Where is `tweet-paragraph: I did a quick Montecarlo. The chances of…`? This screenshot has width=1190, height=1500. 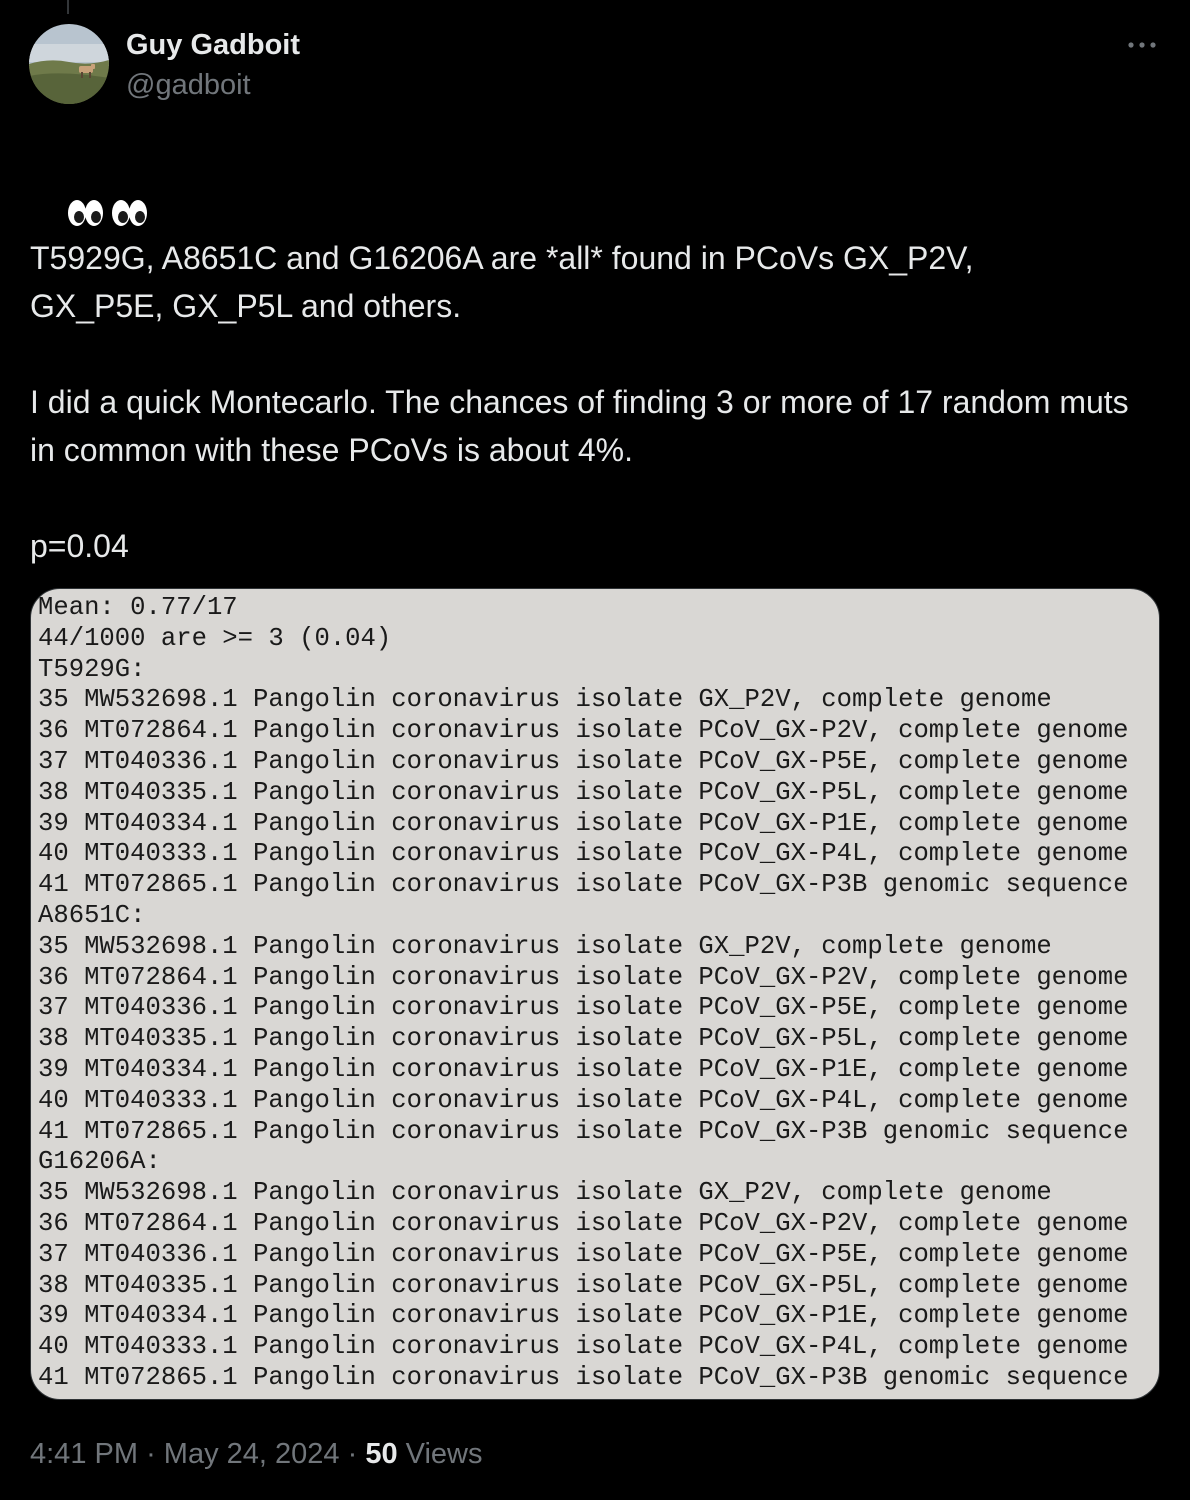
tweet-paragraph: I did a quick Montecarlo. The chances of… is located at coordinates (584, 426).